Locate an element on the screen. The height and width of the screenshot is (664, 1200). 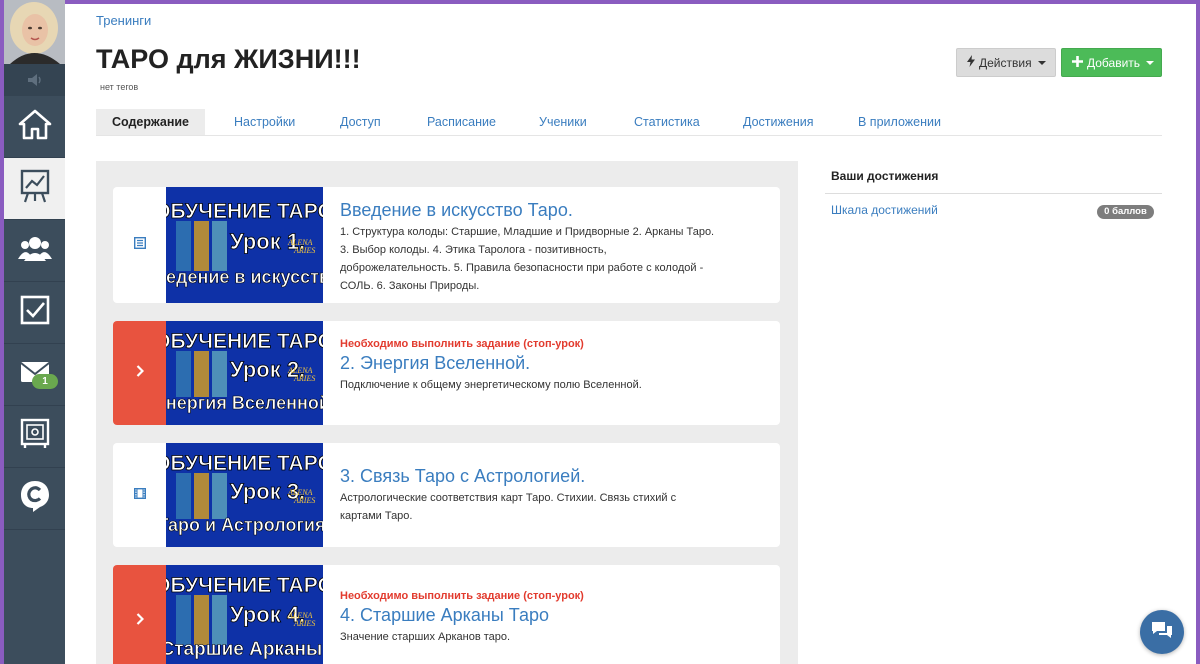
nav-messages: 1 is located at coordinates (34, 375).